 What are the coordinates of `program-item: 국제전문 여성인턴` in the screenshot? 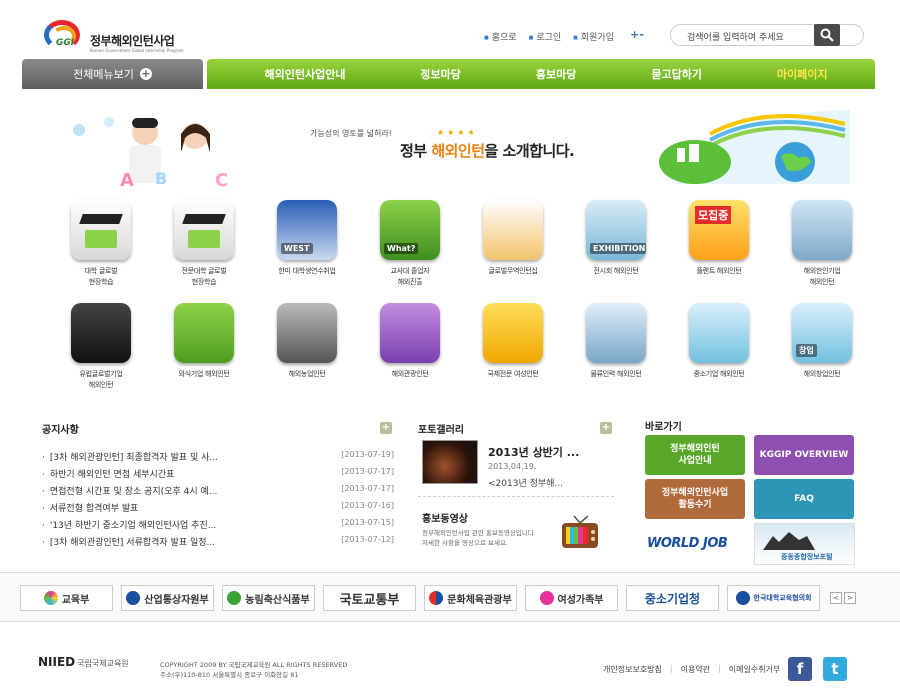 It's located at (513, 353).